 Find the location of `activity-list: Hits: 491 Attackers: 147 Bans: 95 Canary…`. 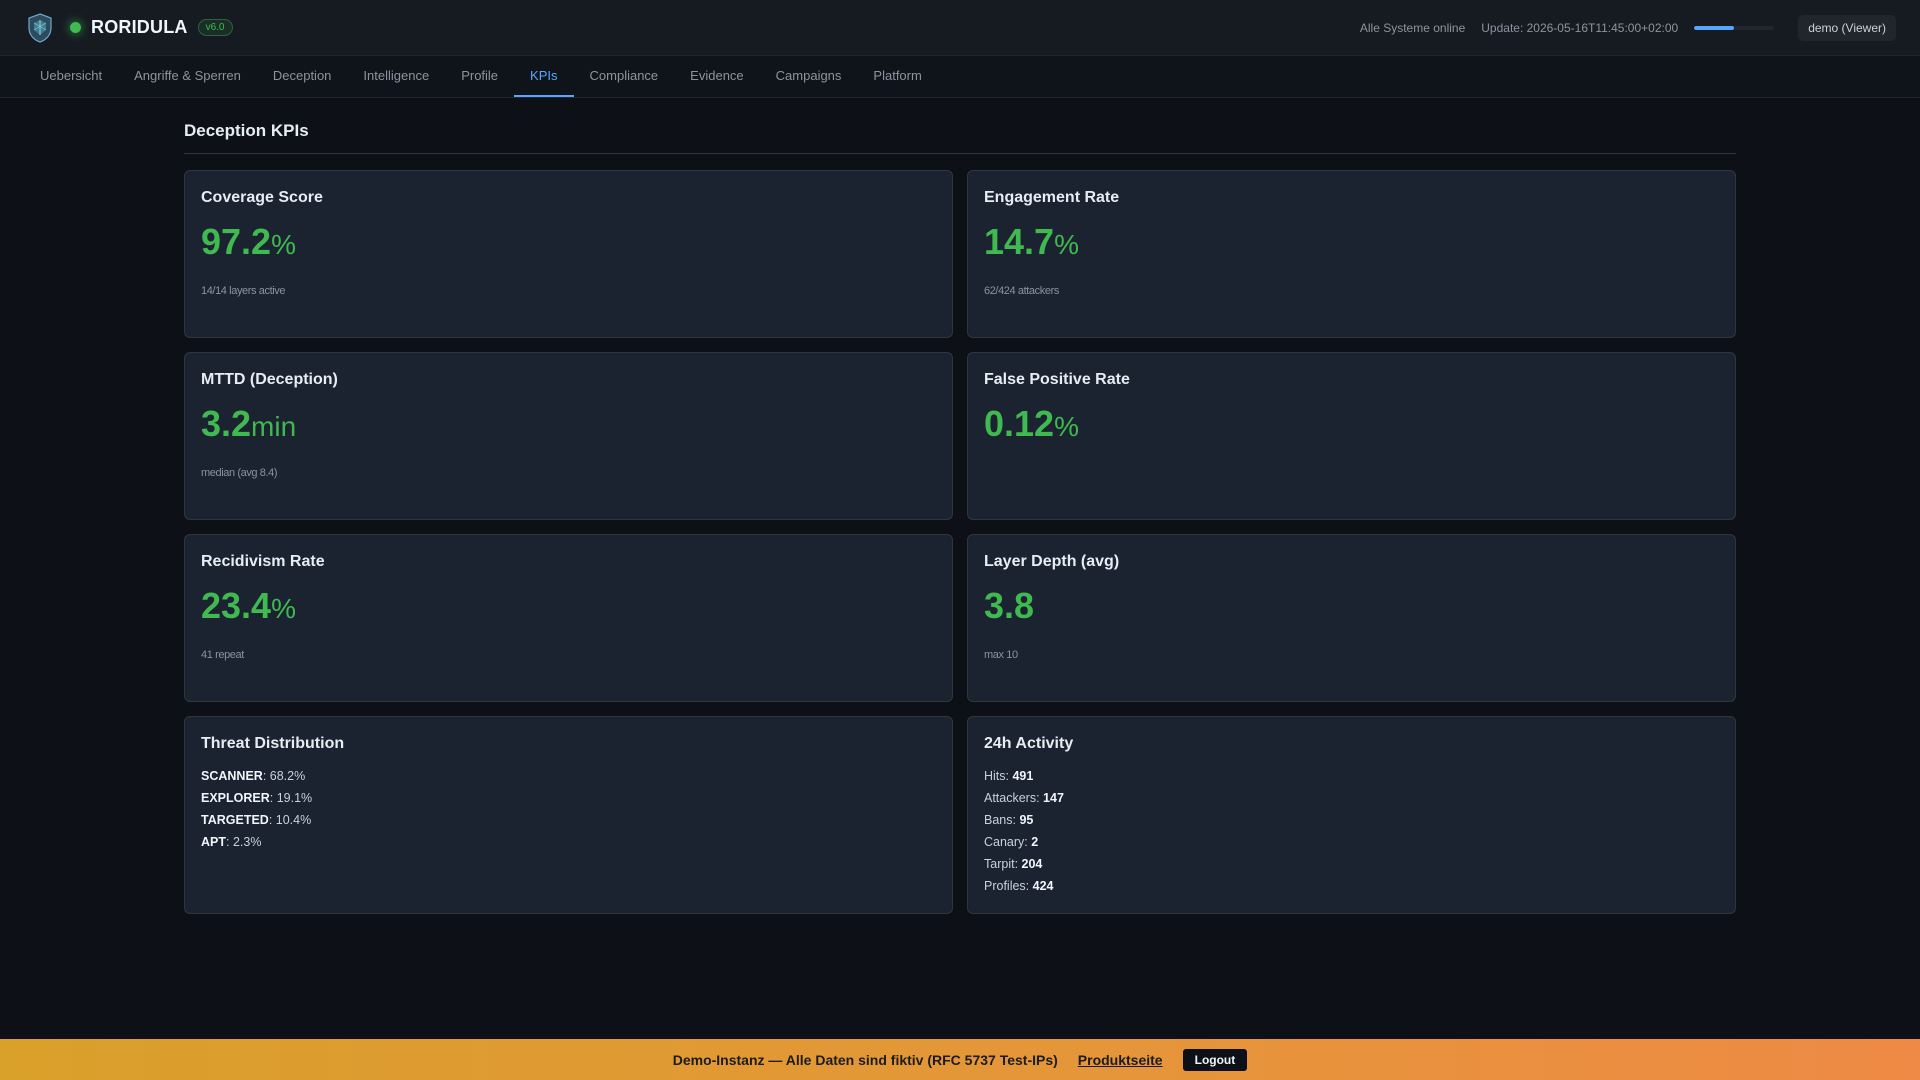

activity-list: Hits: 491 Attackers: 147 Bans: 95 Canary… is located at coordinates (1351, 831).